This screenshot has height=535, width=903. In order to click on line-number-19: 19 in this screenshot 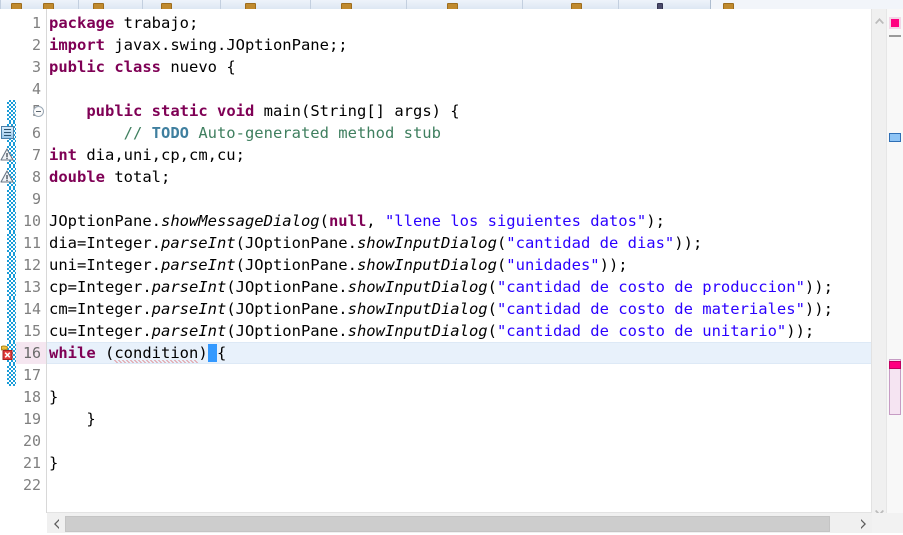, I will do `click(32, 419)`.